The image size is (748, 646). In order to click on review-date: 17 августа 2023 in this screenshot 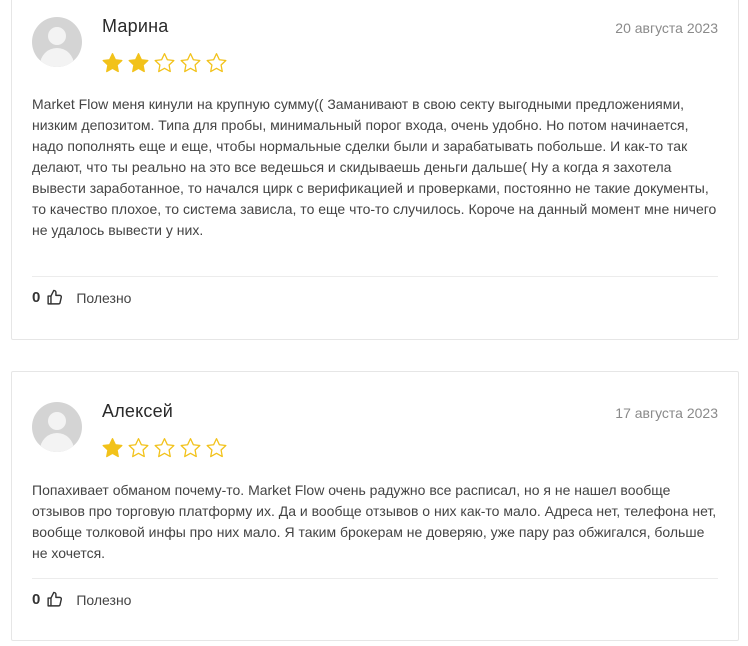, I will do `click(666, 413)`.